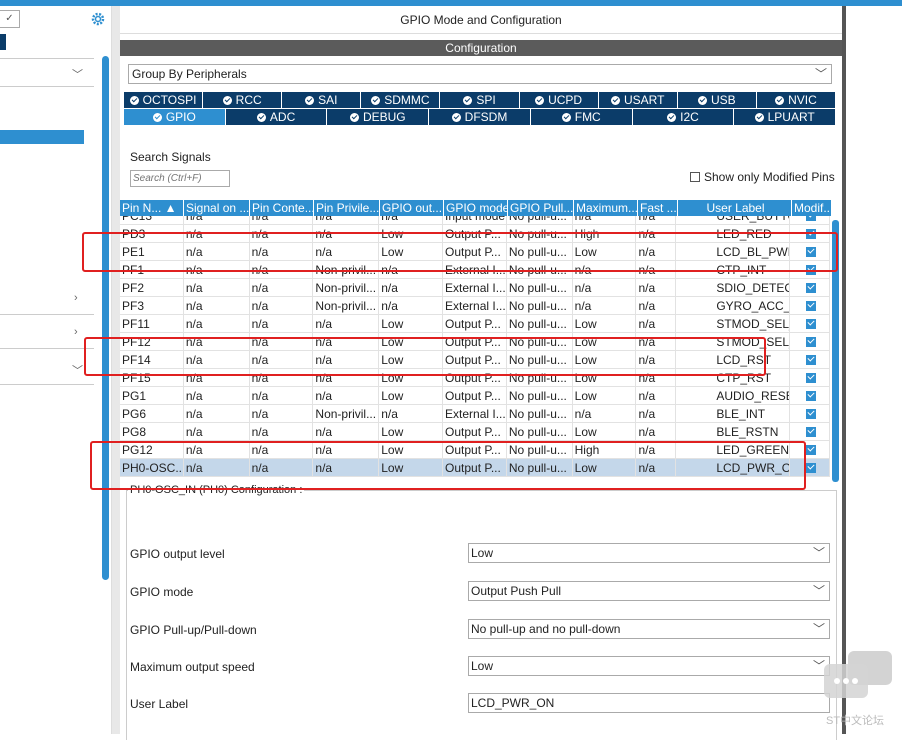 The height and width of the screenshot is (740, 902). Describe the element at coordinates (152, 323) in the screenshot. I see `table-cell: PF11` at that location.